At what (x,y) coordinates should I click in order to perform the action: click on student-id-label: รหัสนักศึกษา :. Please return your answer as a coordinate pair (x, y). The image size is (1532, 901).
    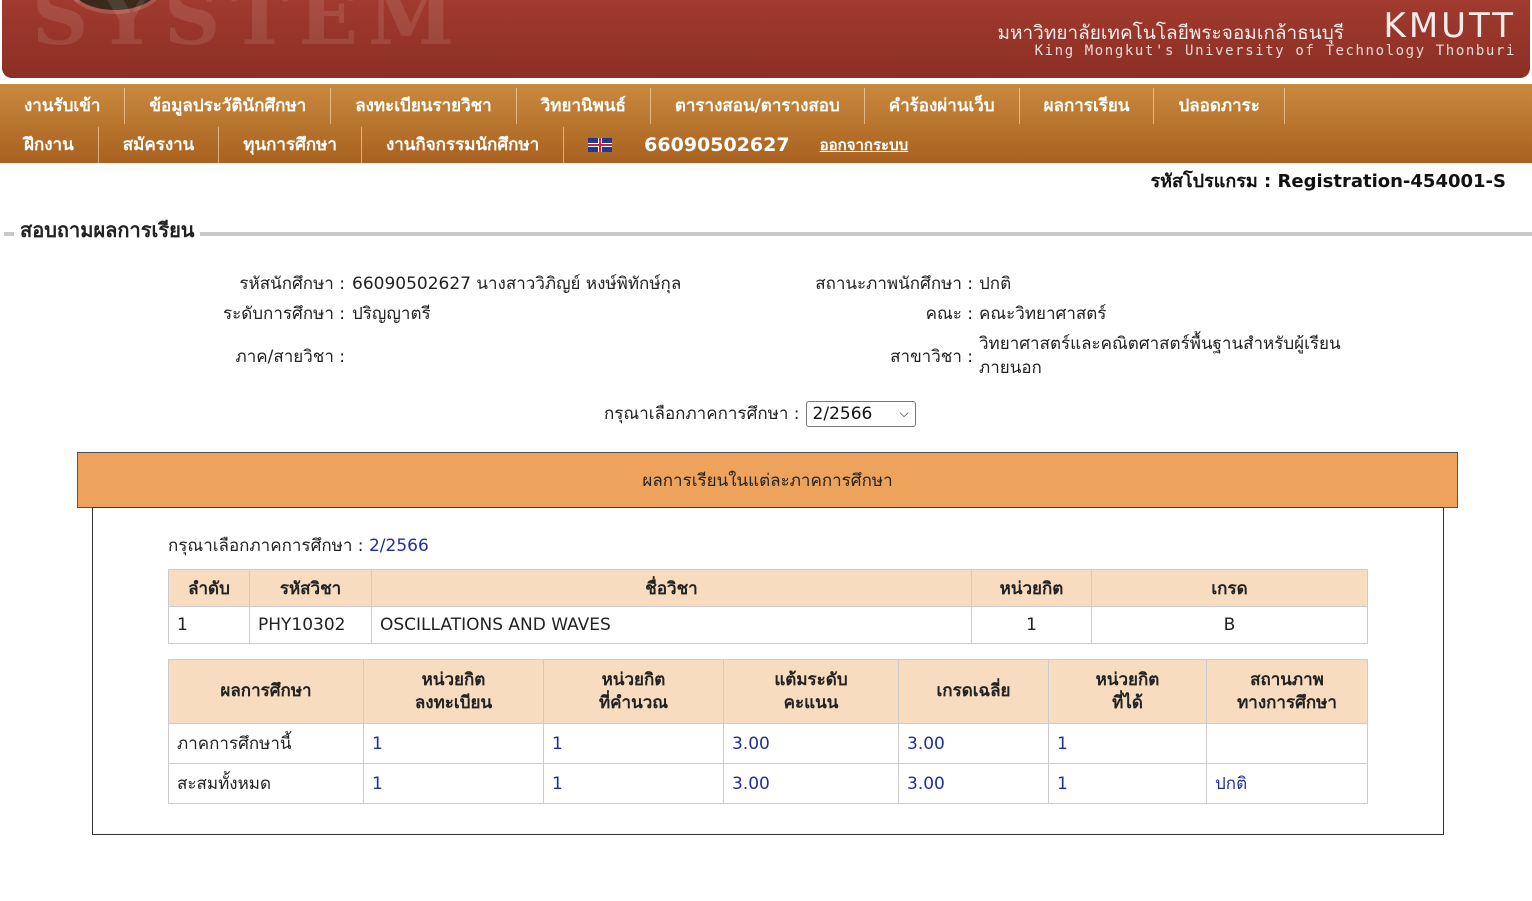
    Looking at the image, I should click on (292, 284).